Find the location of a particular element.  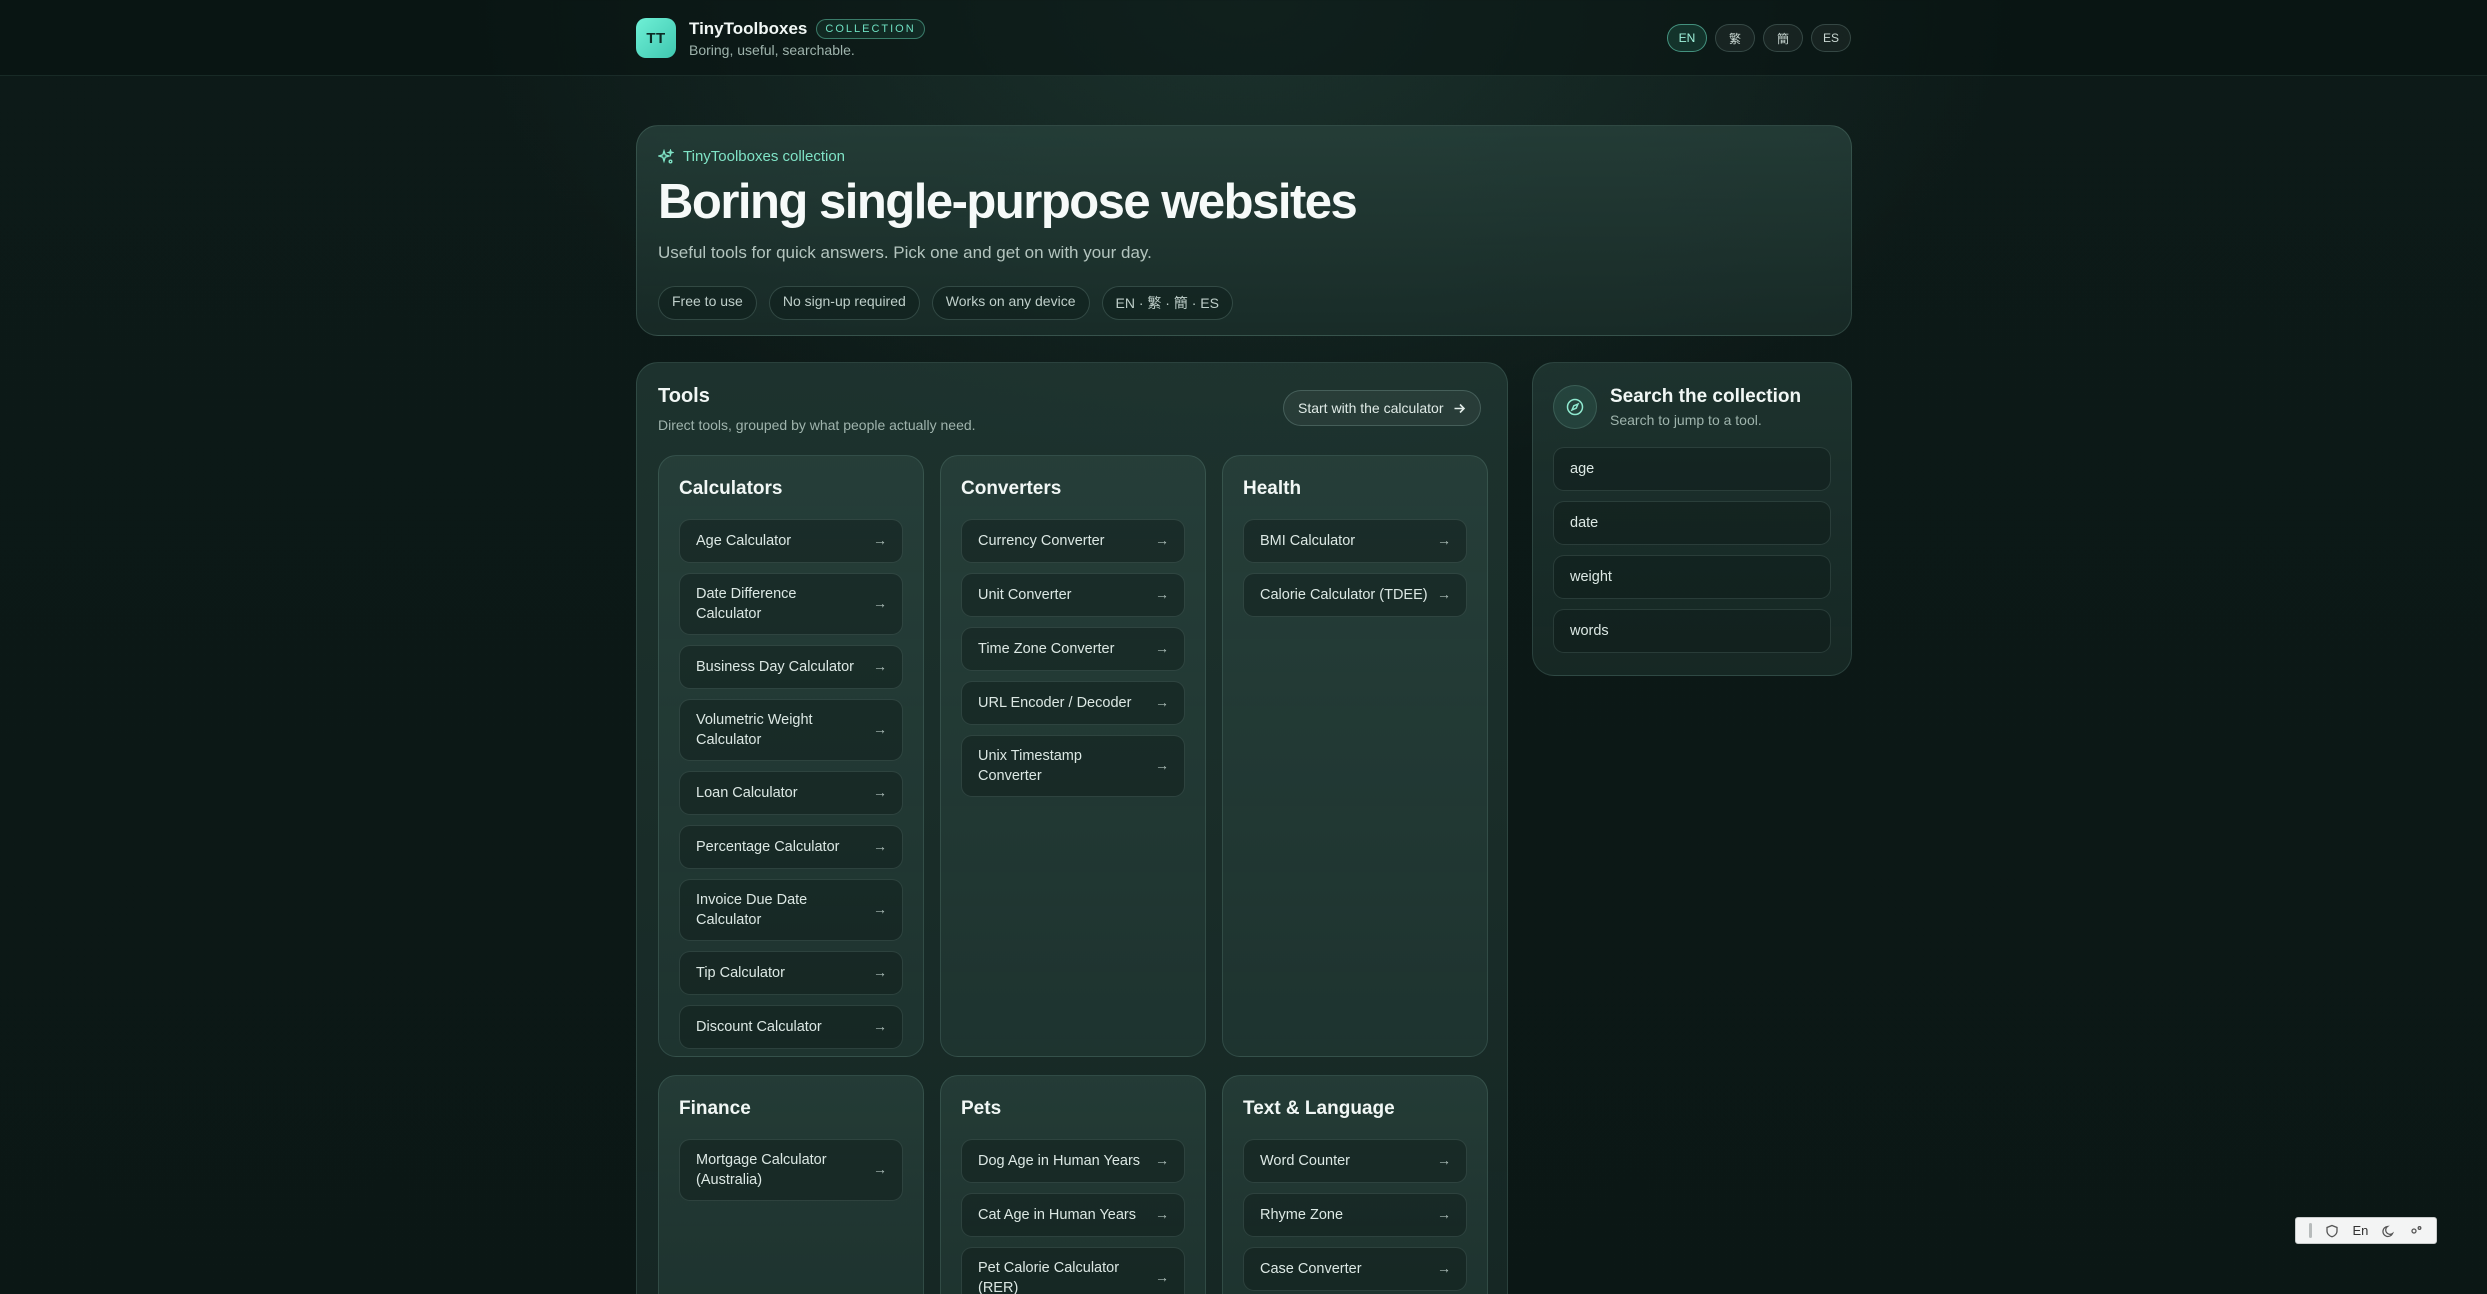

category-title: Pets is located at coordinates (981, 1108).